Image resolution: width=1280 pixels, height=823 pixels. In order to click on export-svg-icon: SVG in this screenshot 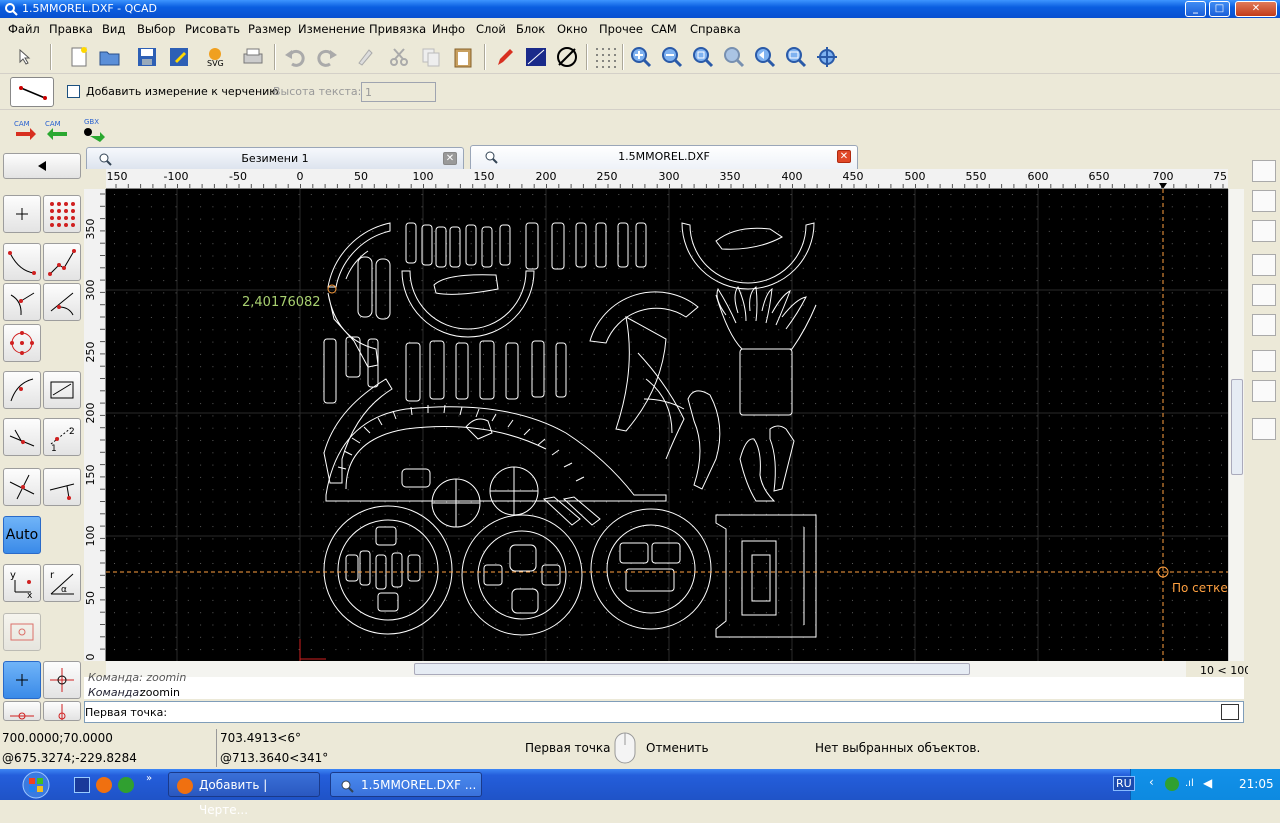, I will do `click(215, 57)`.